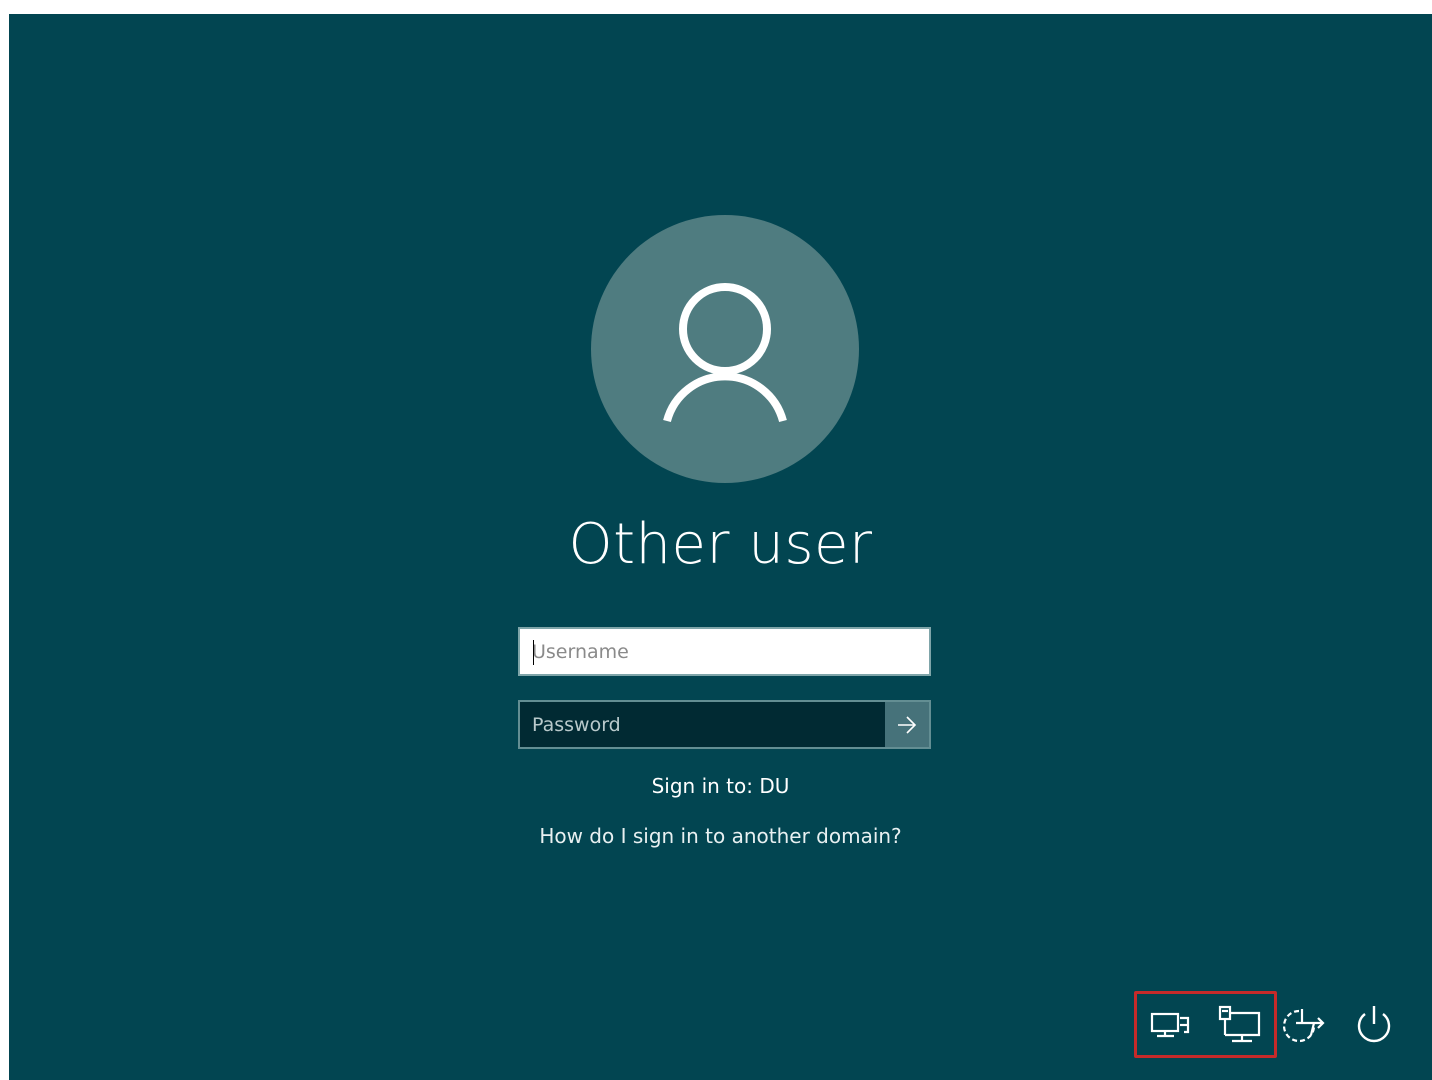 This screenshot has height=1080, width=1432. What do you see at coordinates (1374, 1025) in the screenshot?
I see `power-icon` at bounding box center [1374, 1025].